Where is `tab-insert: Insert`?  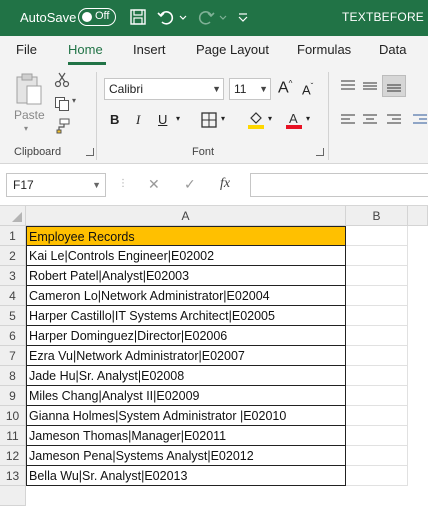
tab-insert: Insert is located at coordinates (149, 49).